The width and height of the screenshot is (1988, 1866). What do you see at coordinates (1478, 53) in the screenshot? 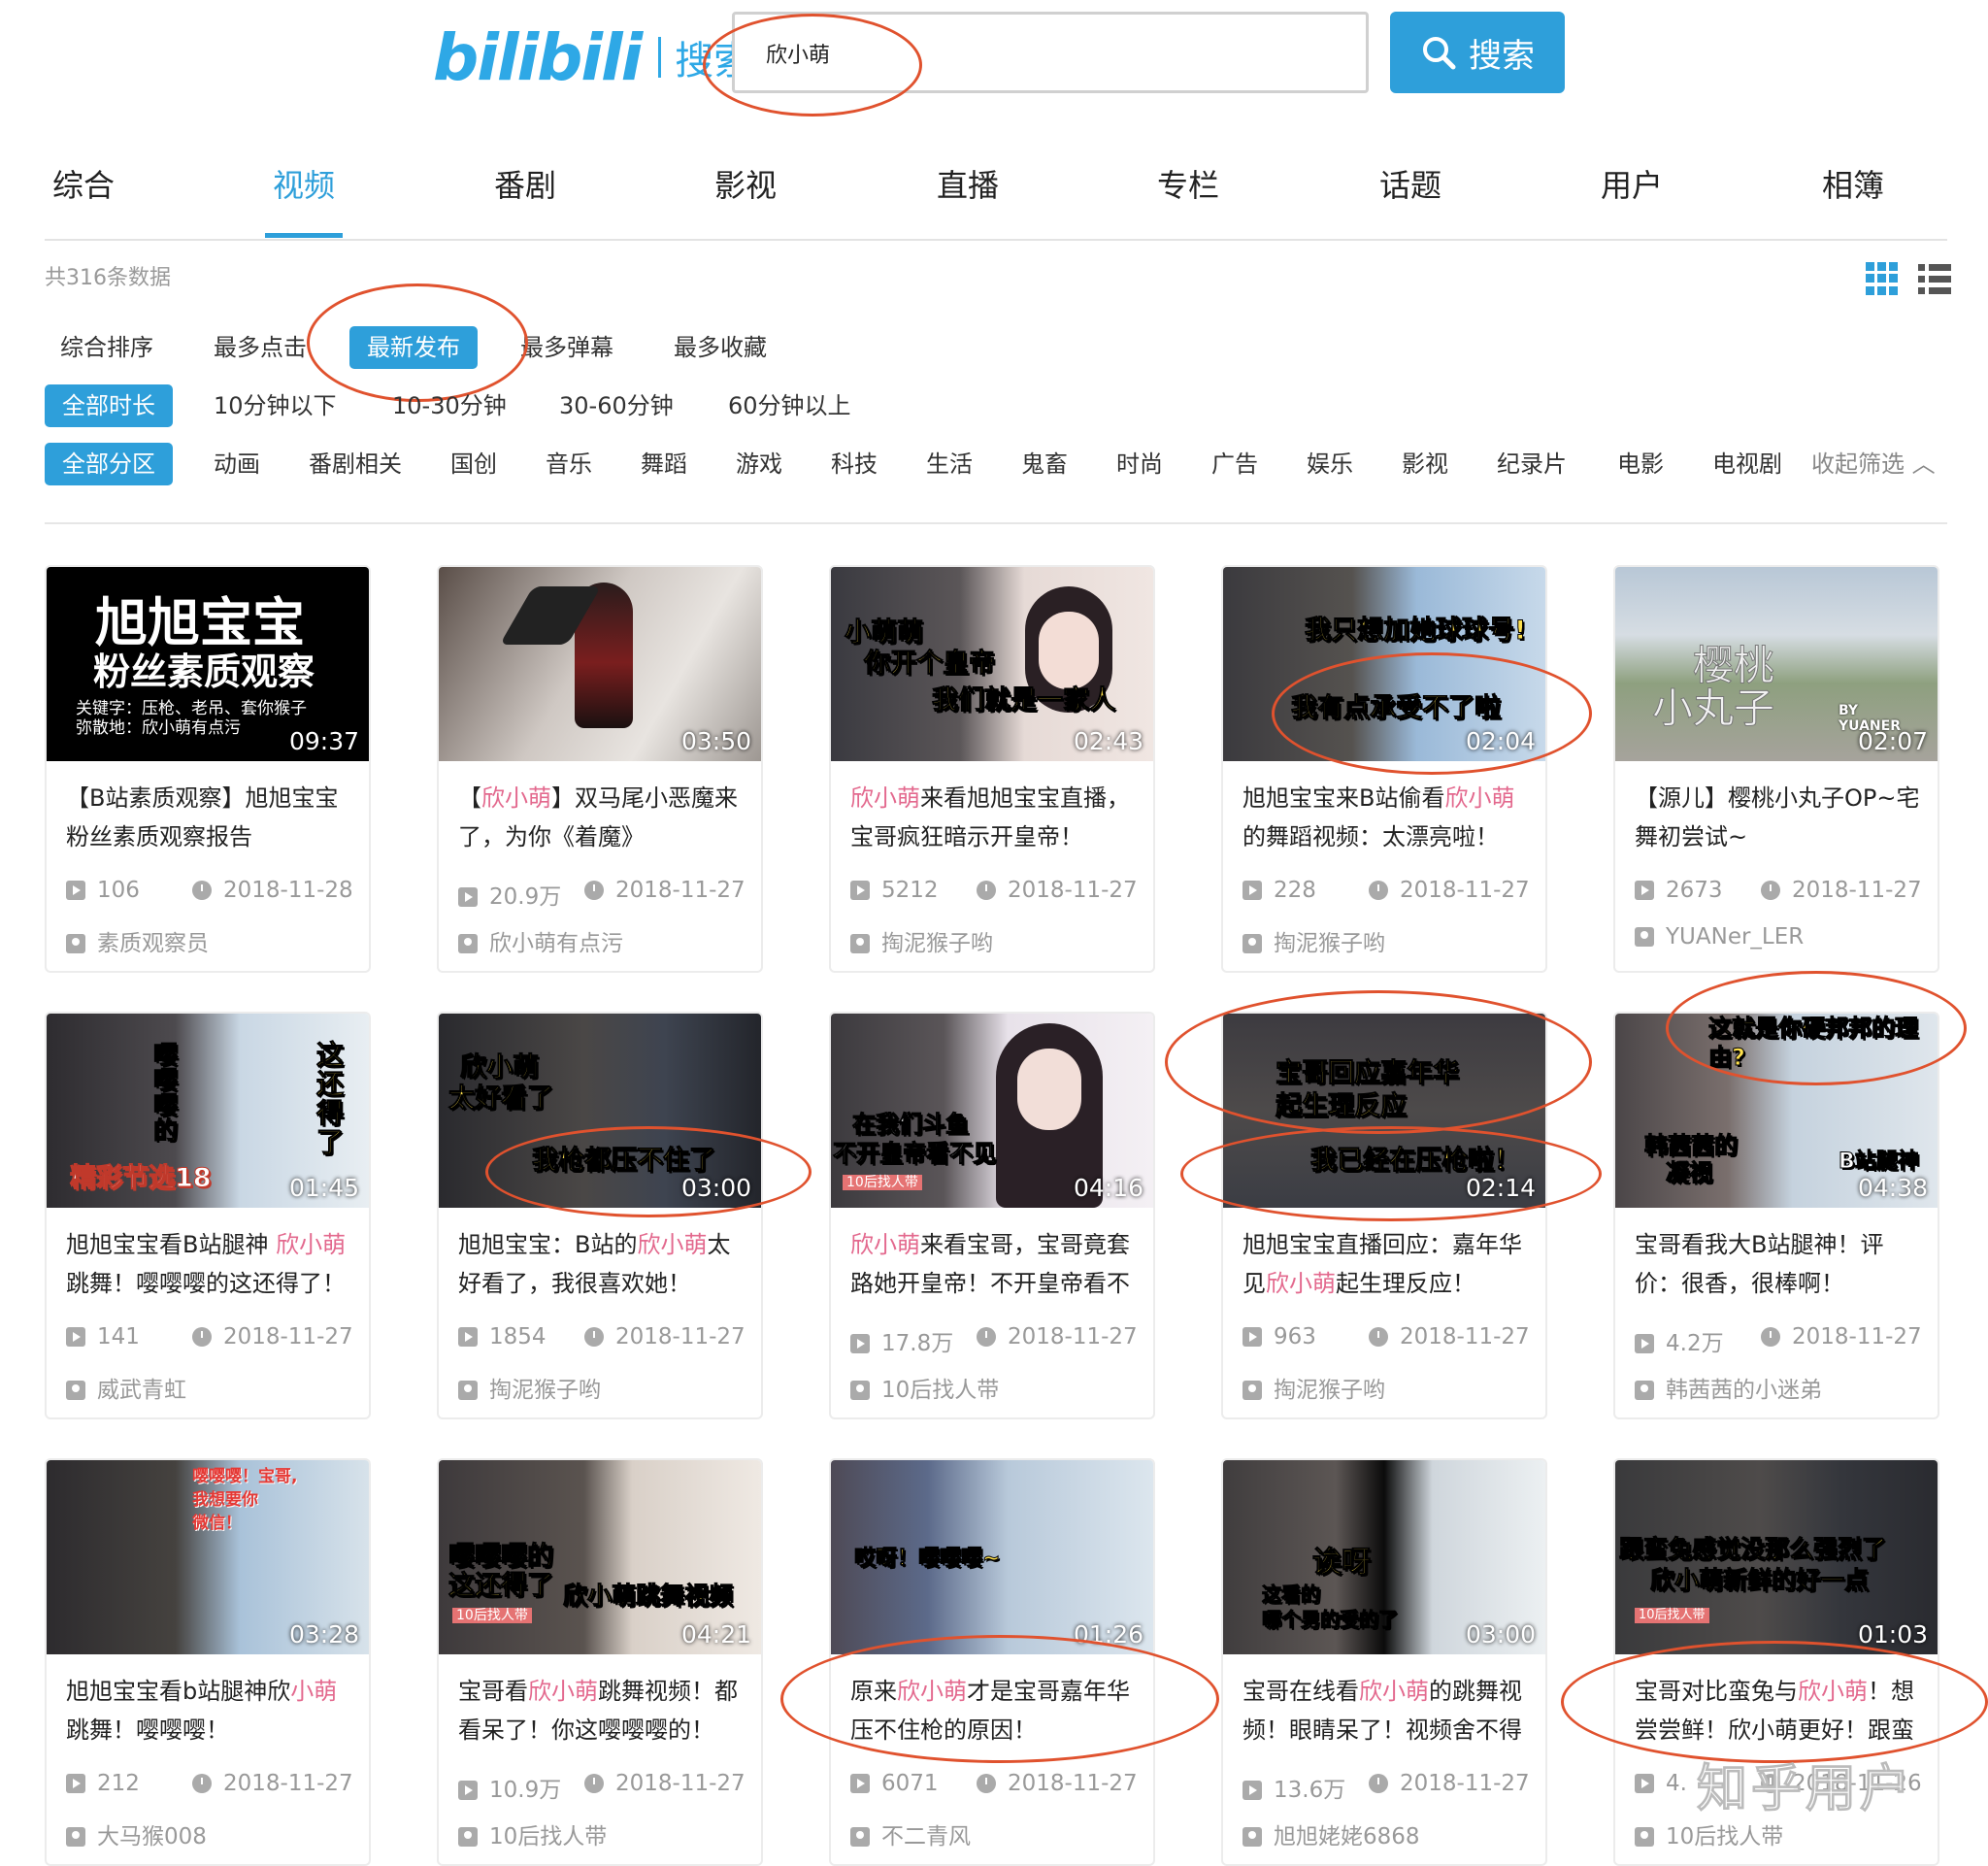
I see `search-button: 搜索` at bounding box center [1478, 53].